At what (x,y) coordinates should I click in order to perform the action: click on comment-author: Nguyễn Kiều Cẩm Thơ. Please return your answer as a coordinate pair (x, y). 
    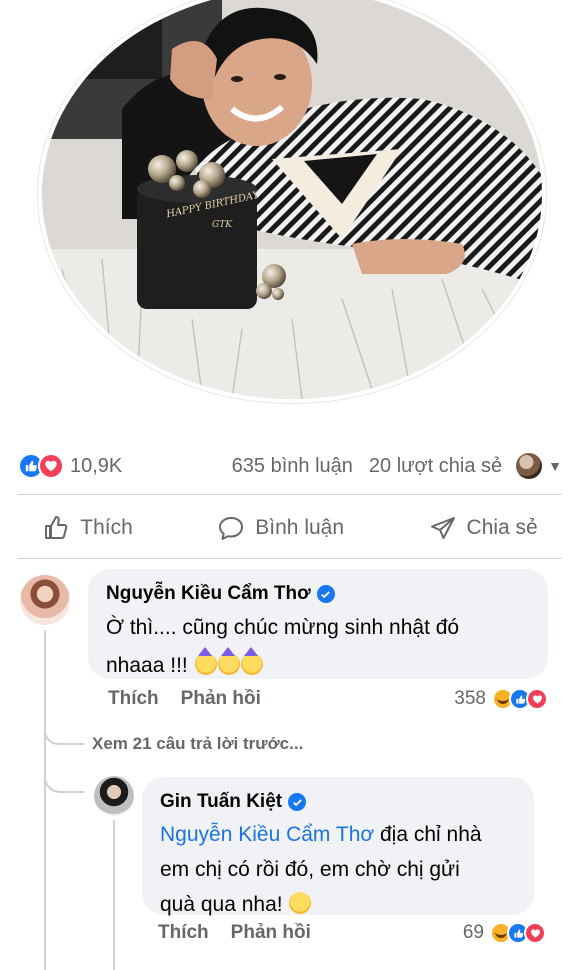
    Looking at the image, I should click on (319, 594).